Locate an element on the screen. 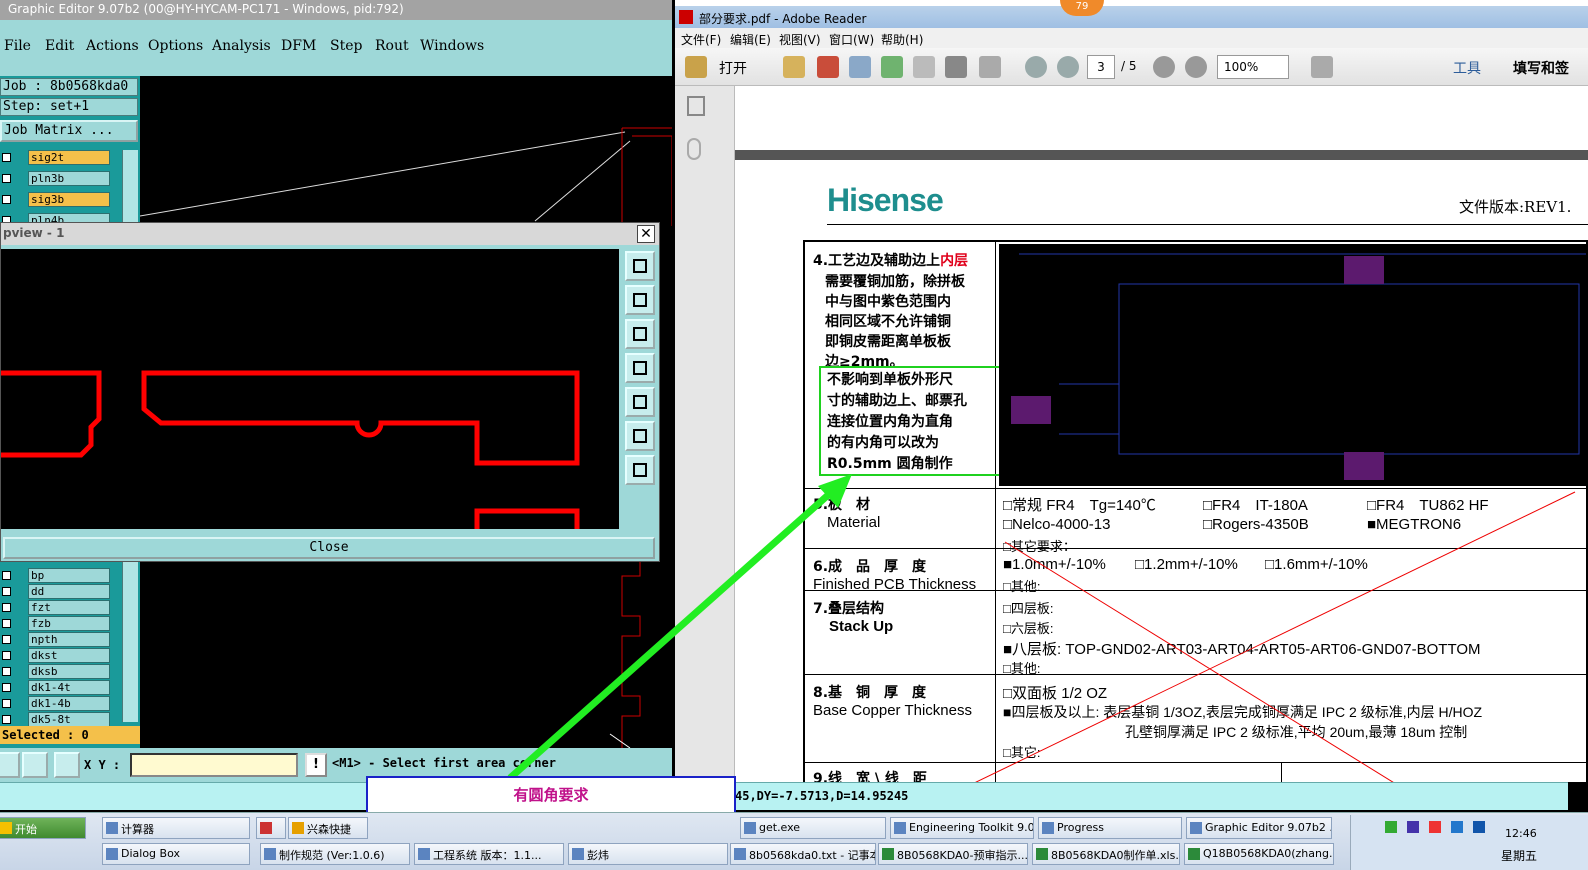  menu-view: 视图(V) is located at coordinates (800, 39).